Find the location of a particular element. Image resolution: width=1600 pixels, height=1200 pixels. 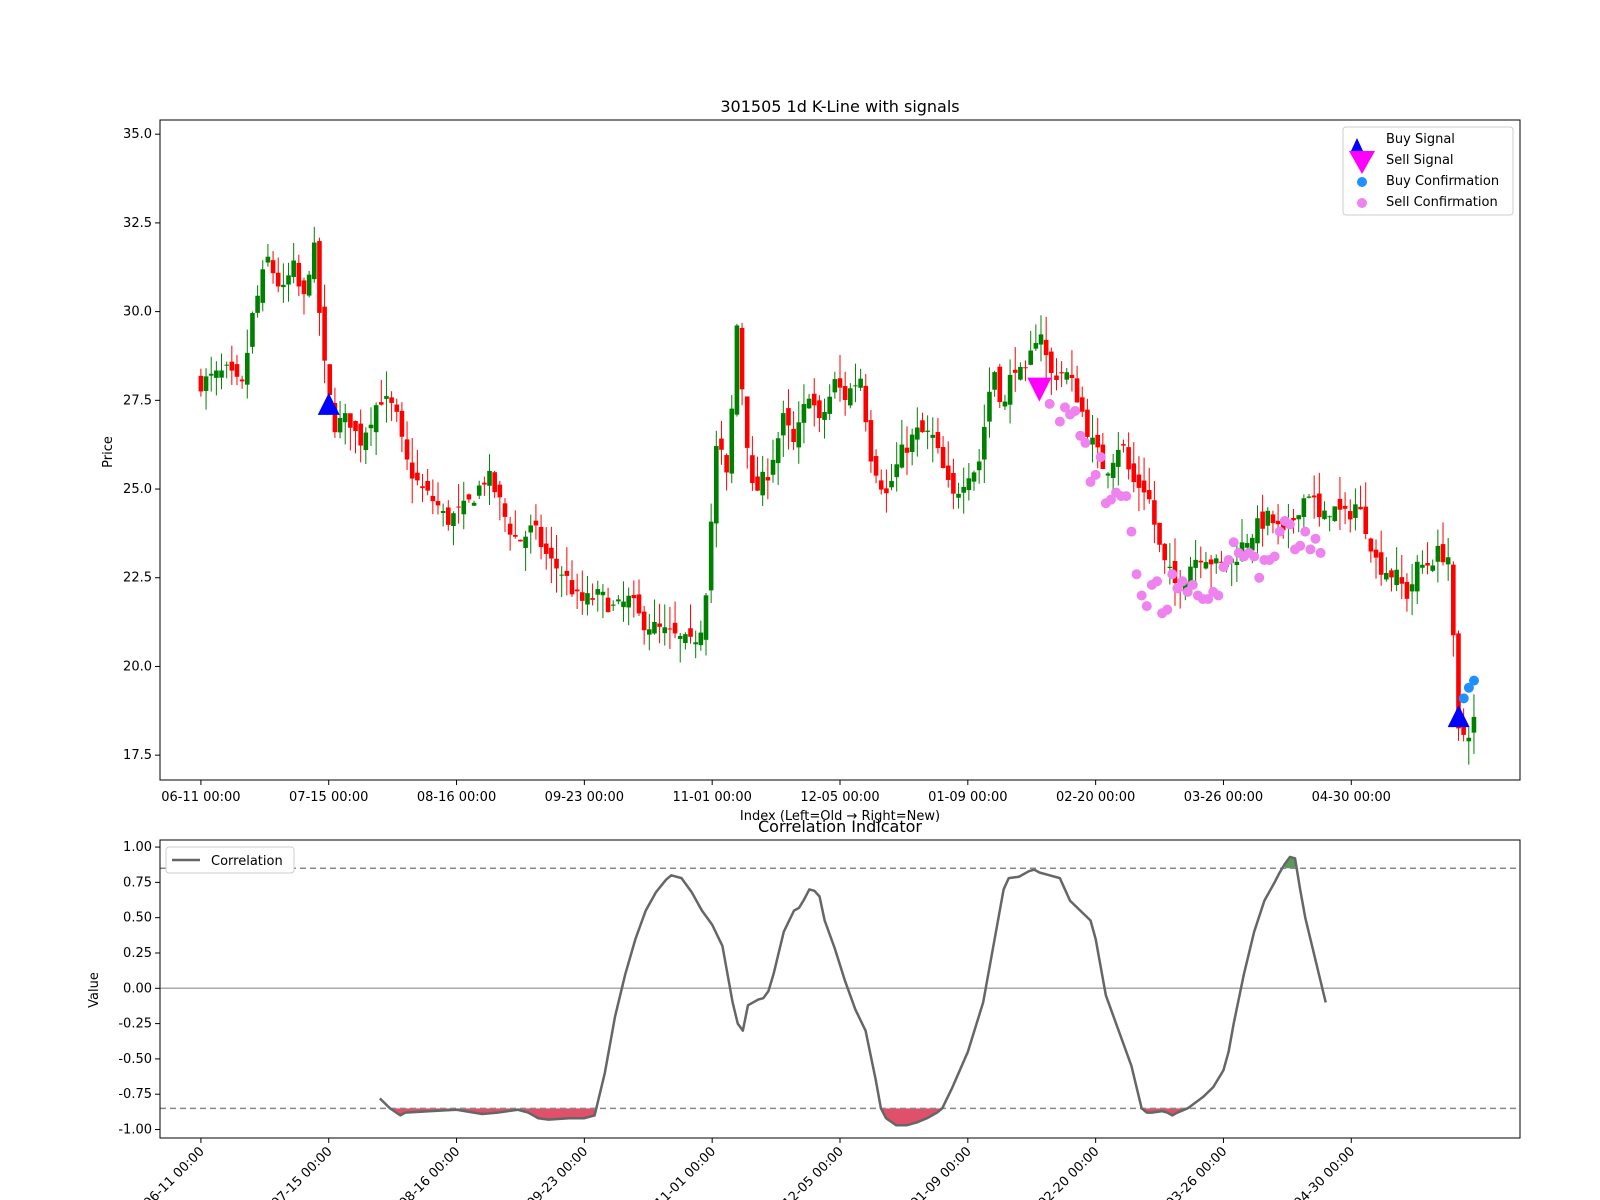

kline-x-tick-label: 07-15 00:00 is located at coordinates (328, 797).